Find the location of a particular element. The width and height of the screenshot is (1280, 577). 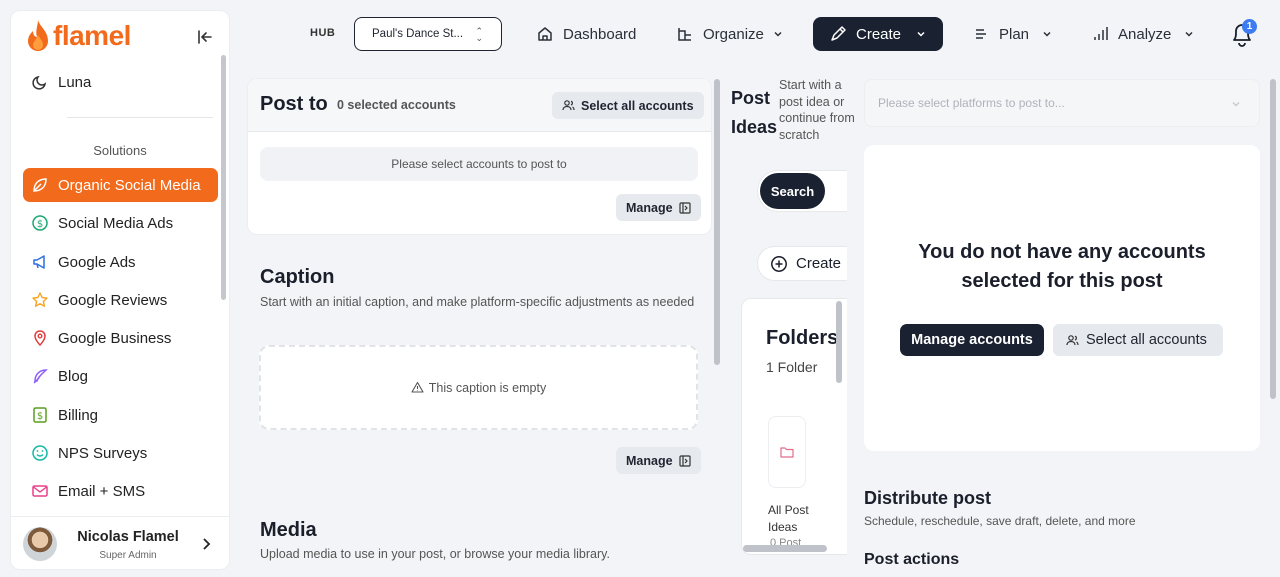

folders-horizontal-scrollbar is located at coordinates (785, 548).